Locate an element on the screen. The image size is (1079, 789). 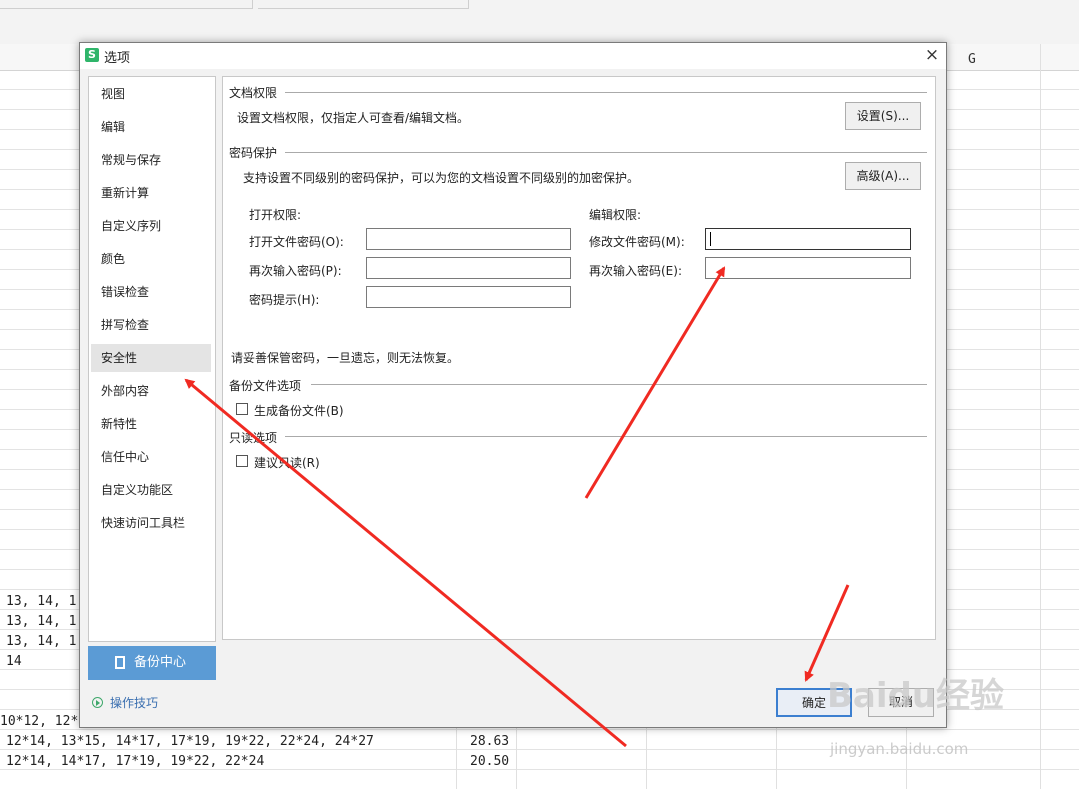
backup-checkbox is located at coordinates (242, 409).